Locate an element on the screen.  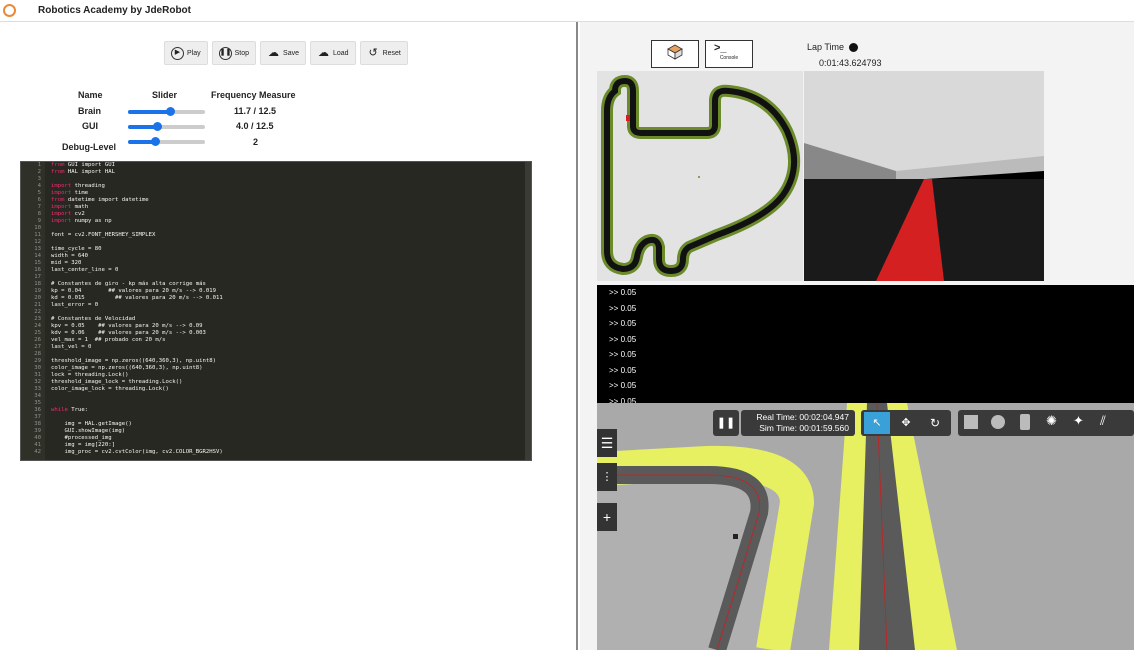
line-number: 14 is located at coordinates (37, 256).